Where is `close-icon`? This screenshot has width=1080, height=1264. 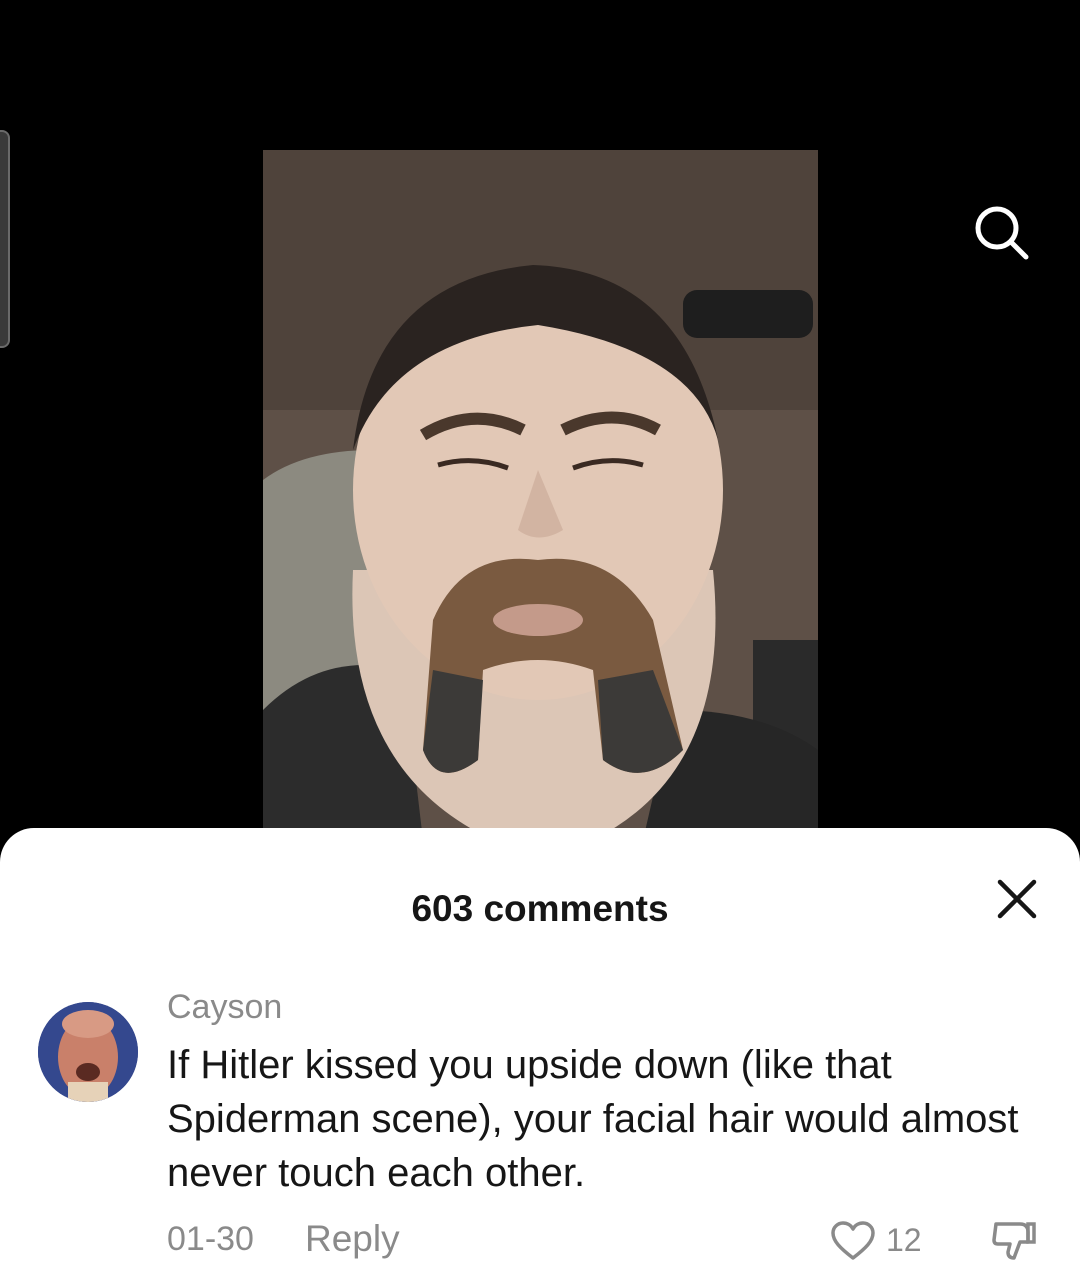 close-icon is located at coordinates (1017, 899).